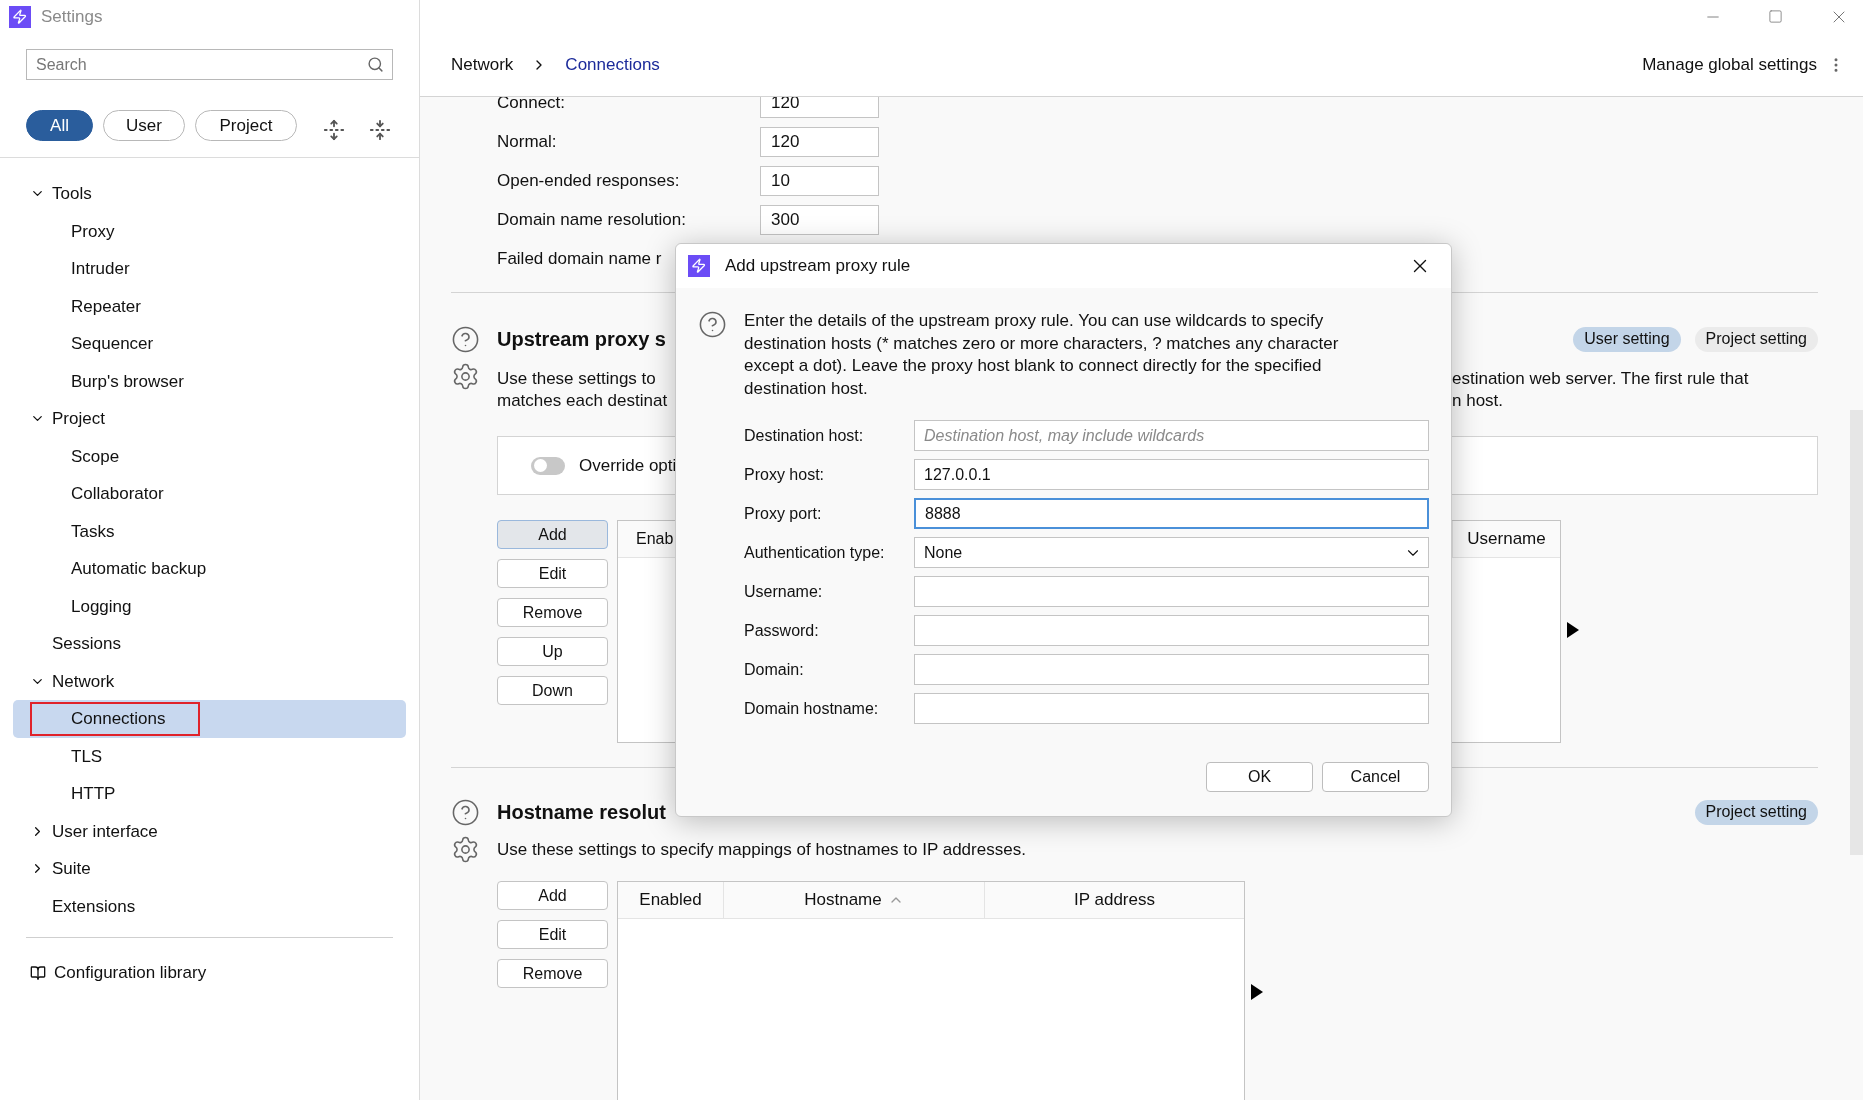  What do you see at coordinates (1114, 900) in the screenshot?
I see `column-header: IP address` at bounding box center [1114, 900].